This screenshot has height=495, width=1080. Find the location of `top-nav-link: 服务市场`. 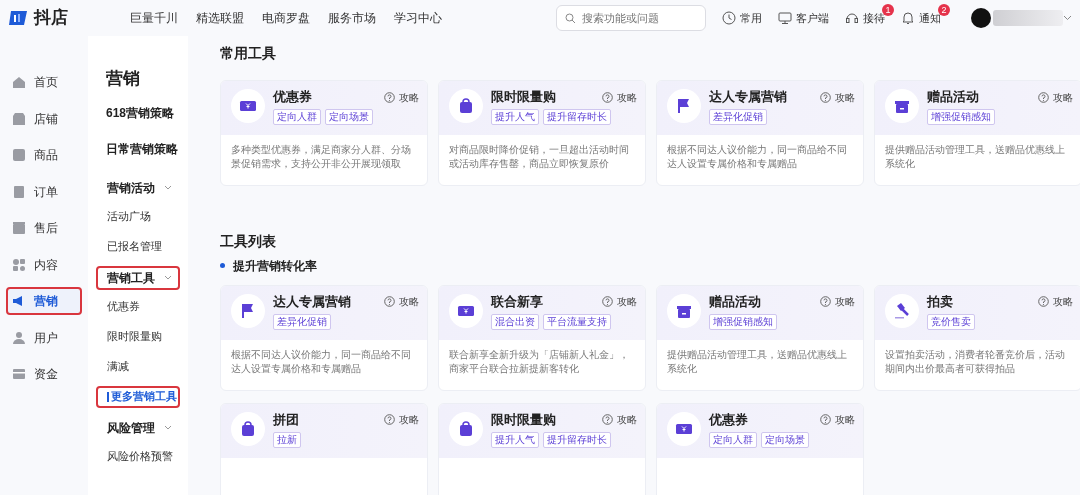

top-nav-link: 服务市场 is located at coordinates (352, 18).